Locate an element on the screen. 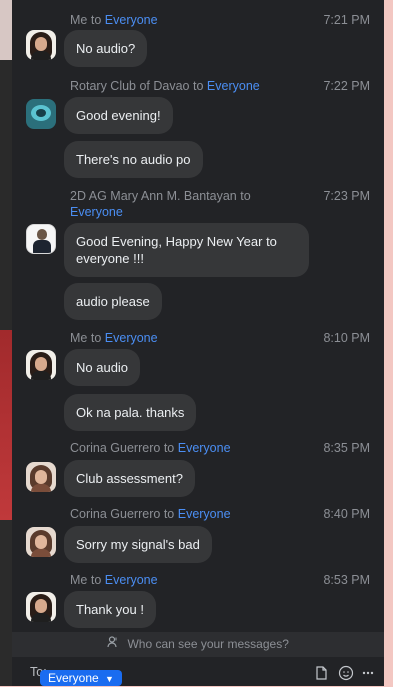  chevron-down-icon: ▼ is located at coordinates (109, 679).